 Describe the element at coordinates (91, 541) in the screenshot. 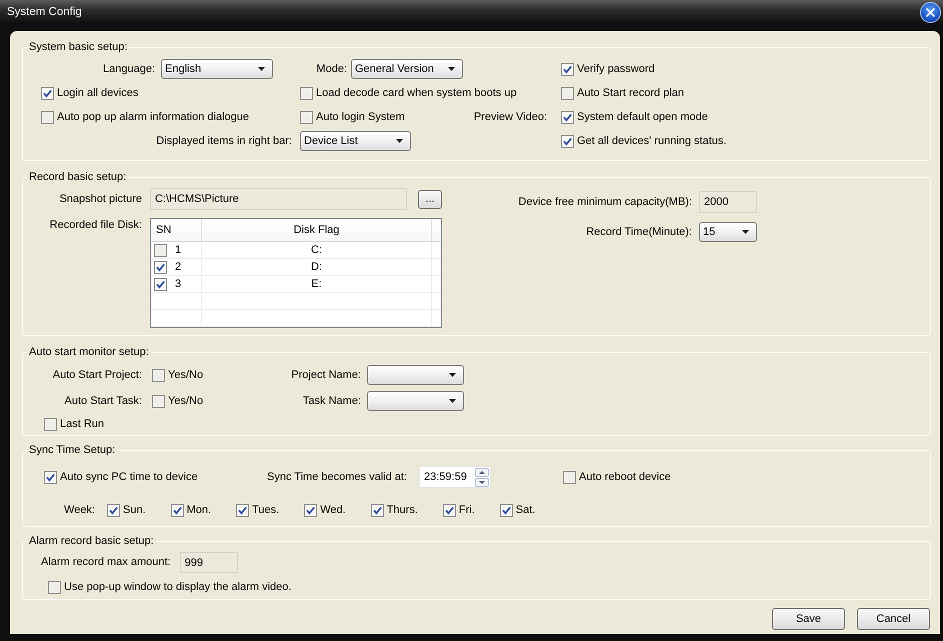

I see `group-title: Alarm record basic setup:` at that location.